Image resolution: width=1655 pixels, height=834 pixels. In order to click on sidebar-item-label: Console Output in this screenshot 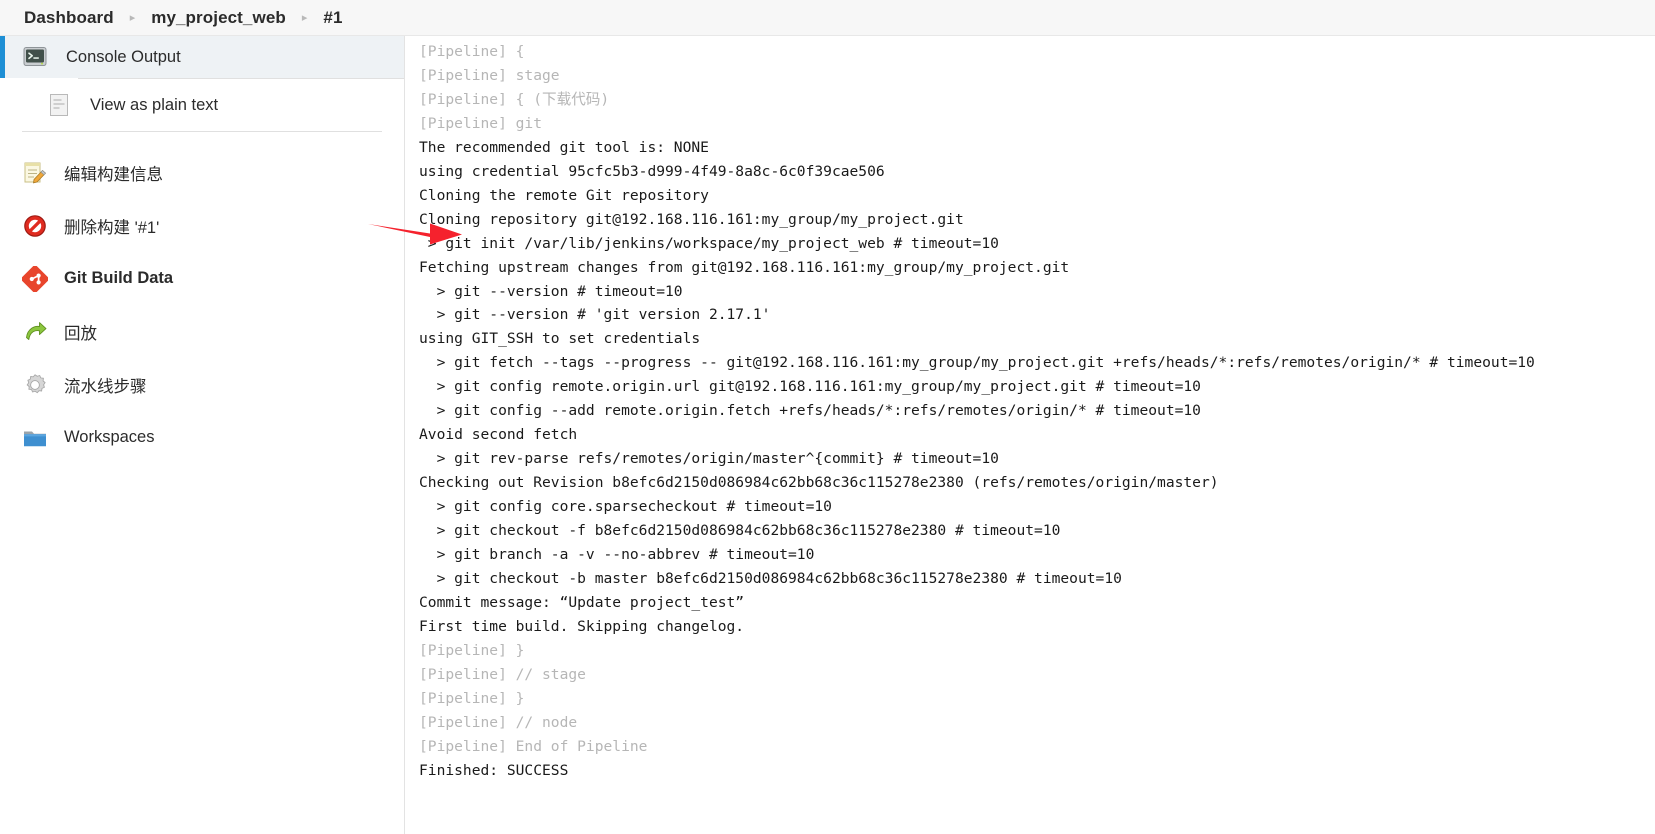, I will do `click(123, 56)`.